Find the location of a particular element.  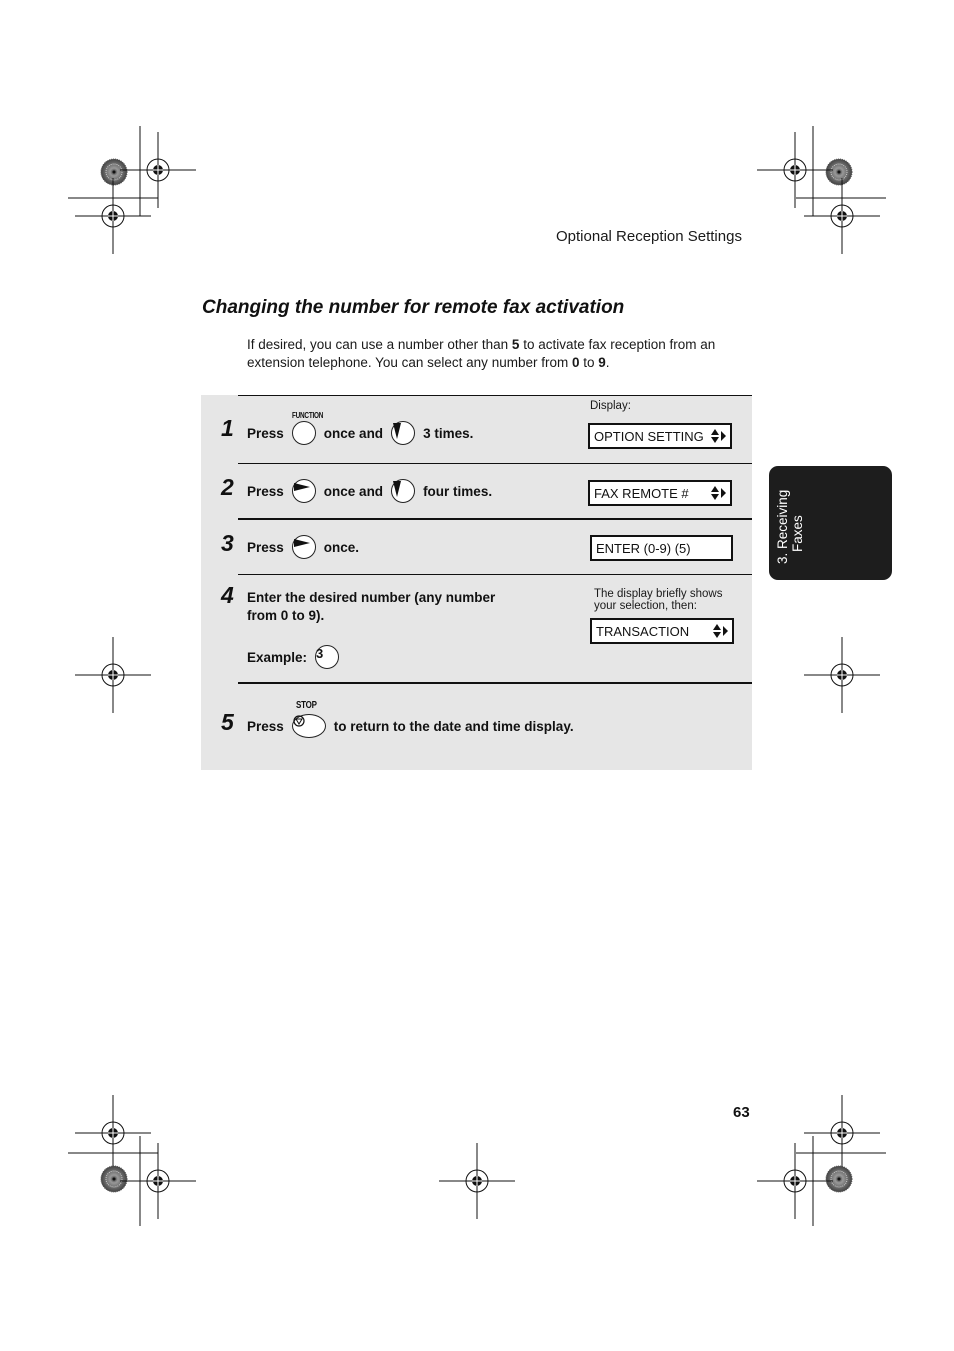

lcd-display: FAX REMOTE # is located at coordinates (660, 493).